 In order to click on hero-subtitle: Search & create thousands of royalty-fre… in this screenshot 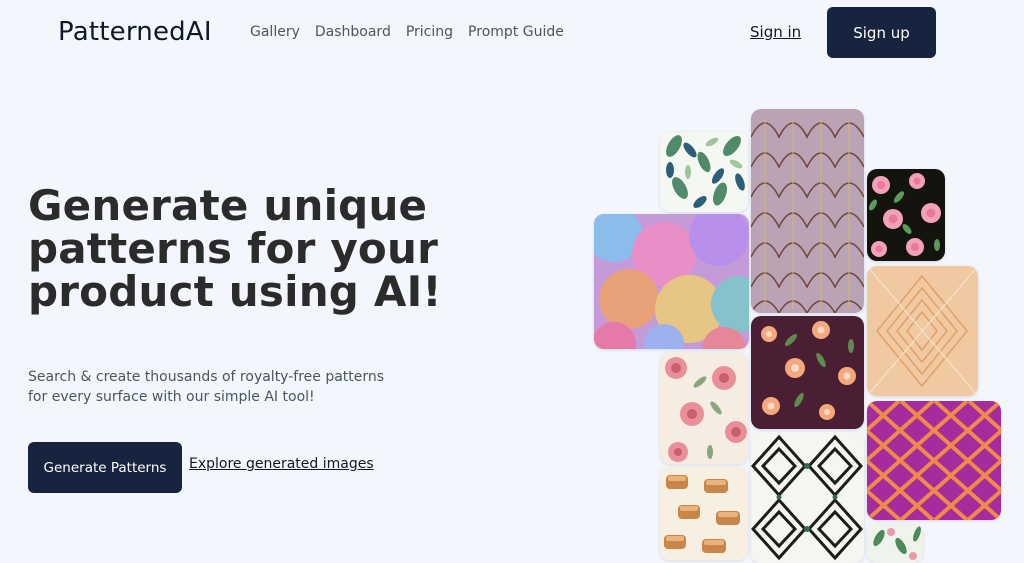, I will do `click(218, 387)`.